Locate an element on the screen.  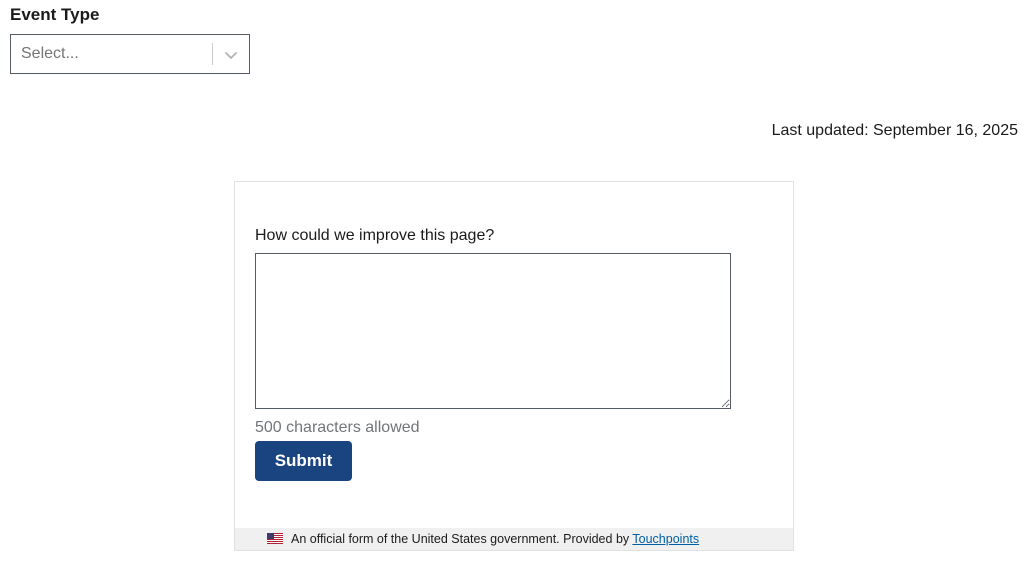
event-type-label: Event Type is located at coordinates (55, 14).